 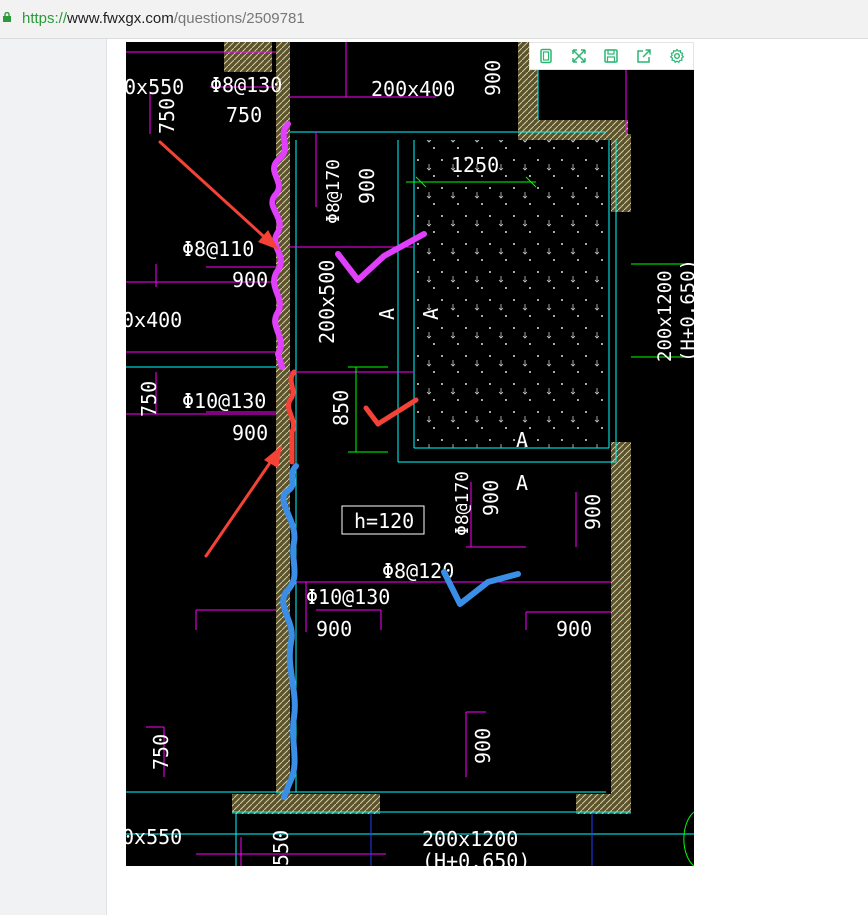 I want to click on dim-750-c: 750, so click(x=149, y=399).